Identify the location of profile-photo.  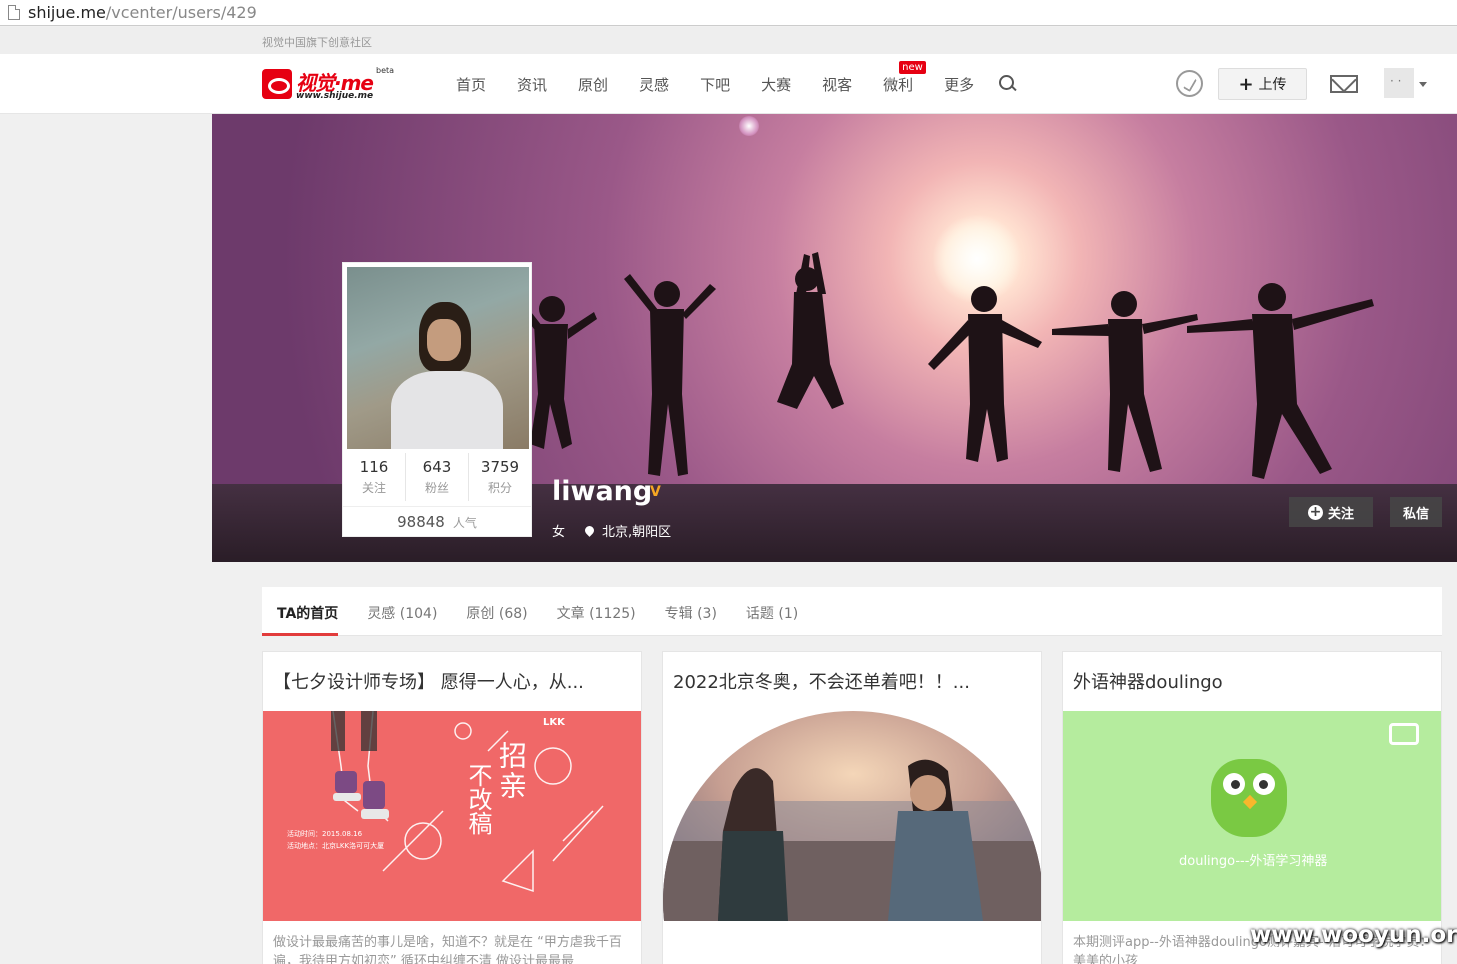
(438, 358).